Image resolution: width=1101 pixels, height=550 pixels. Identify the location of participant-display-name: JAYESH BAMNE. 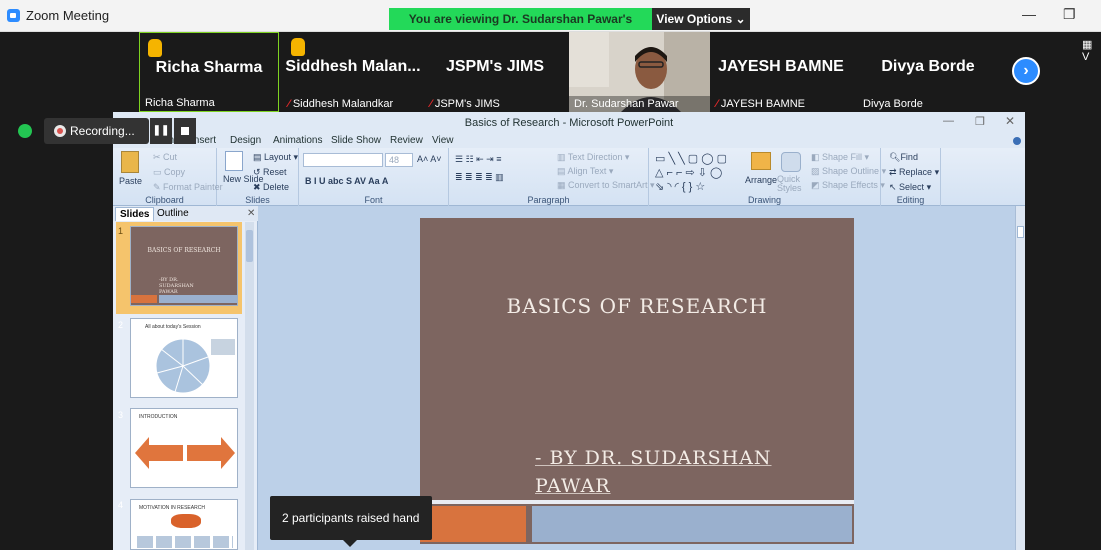
(781, 66).